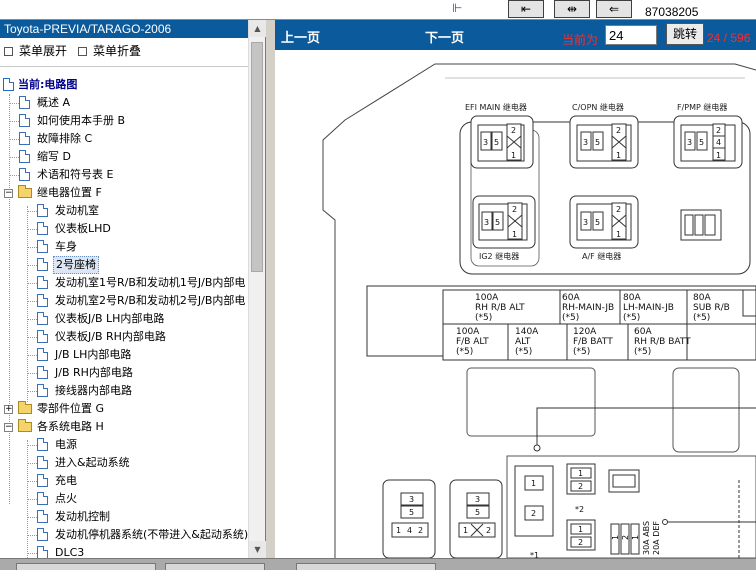  Describe the element at coordinates (527, 332) in the screenshot. I see `svg-text: 140A` at that location.